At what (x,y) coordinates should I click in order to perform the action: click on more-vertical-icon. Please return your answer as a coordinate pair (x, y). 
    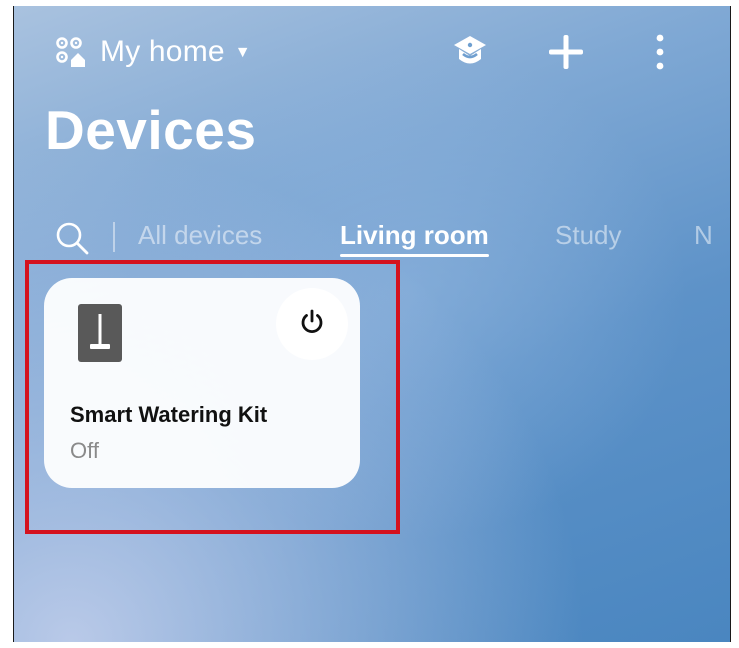
    Looking at the image, I should click on (660, 54).